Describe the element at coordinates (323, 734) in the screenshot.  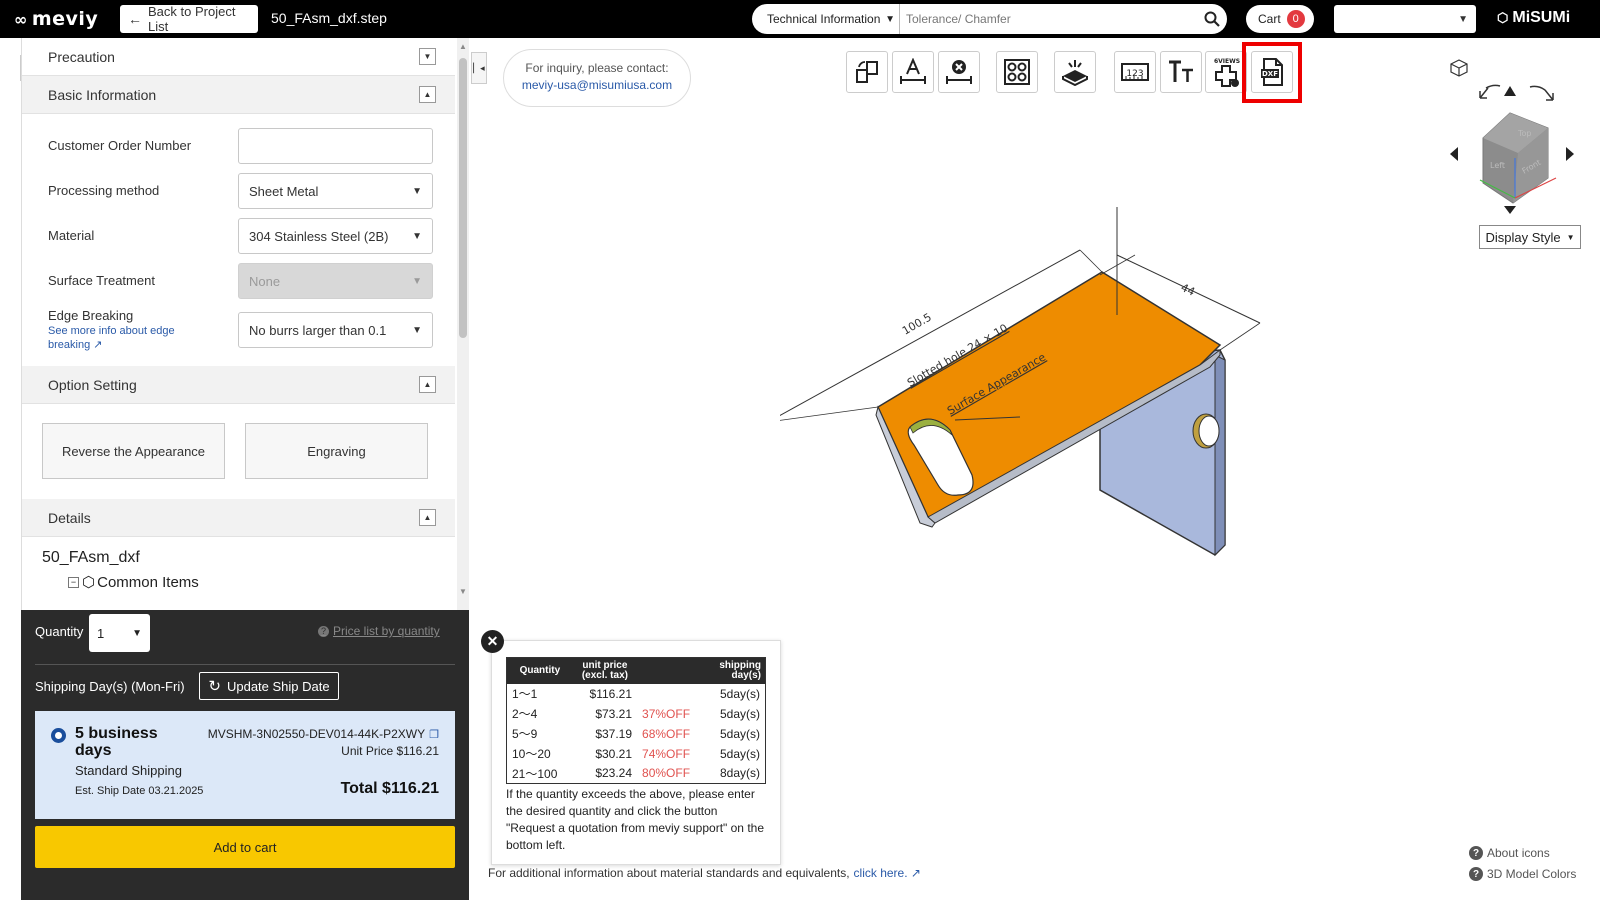
I see `part-number: MVSHM-3N02550-DEV014-44K-P2XWY ❐` at that location.